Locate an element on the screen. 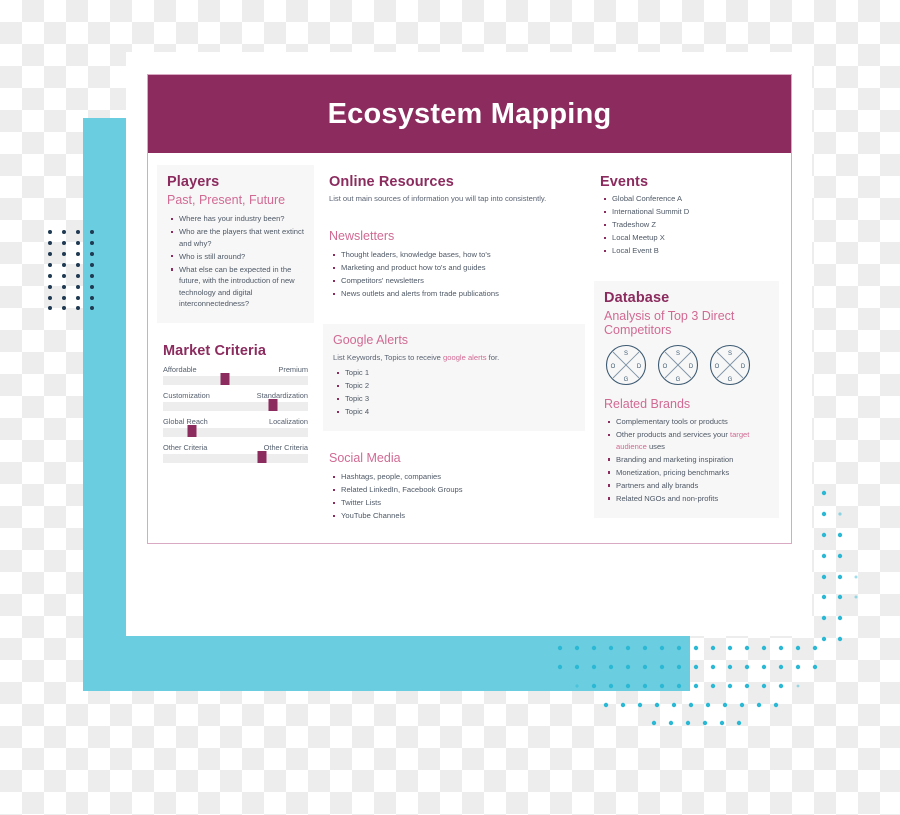 The height and width of the screenshot is (815, 900). market-criteria-row: Other Criteria Other Criteria is located at coordinates (235, 453).